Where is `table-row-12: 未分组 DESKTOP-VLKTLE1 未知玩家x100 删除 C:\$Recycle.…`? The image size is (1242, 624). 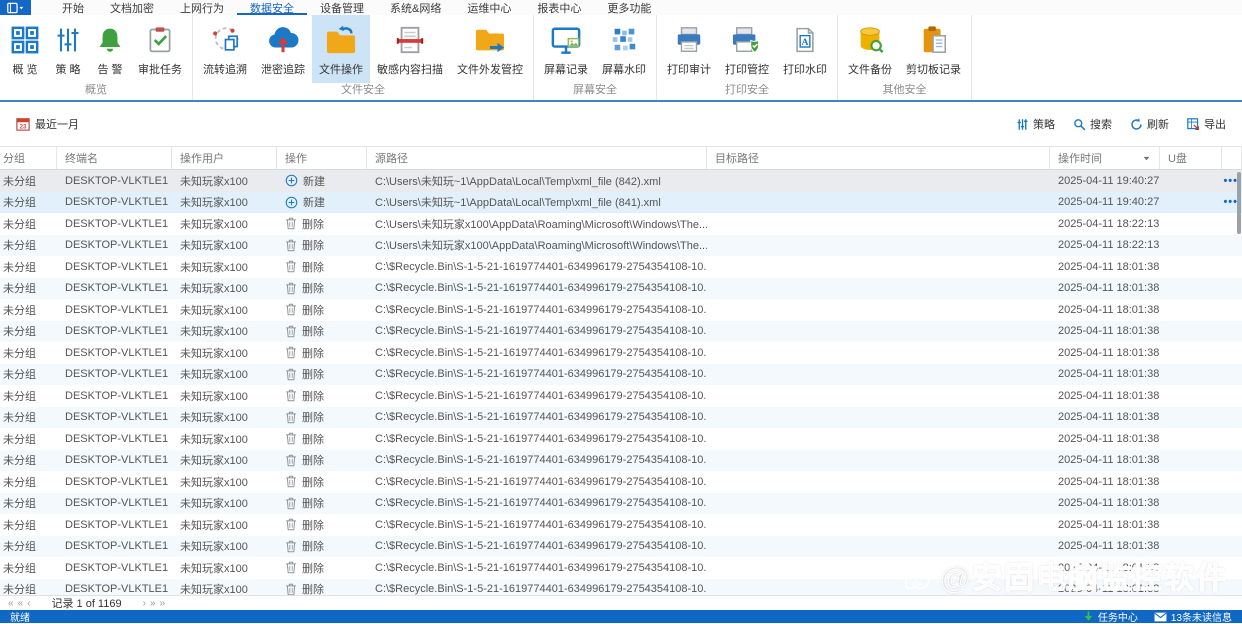 table-row-12: 未分组 DESKTOP-VLKTLE1 未知玩家x100 删除 C:\$Recycle.… is located at coordinates (621, 417).